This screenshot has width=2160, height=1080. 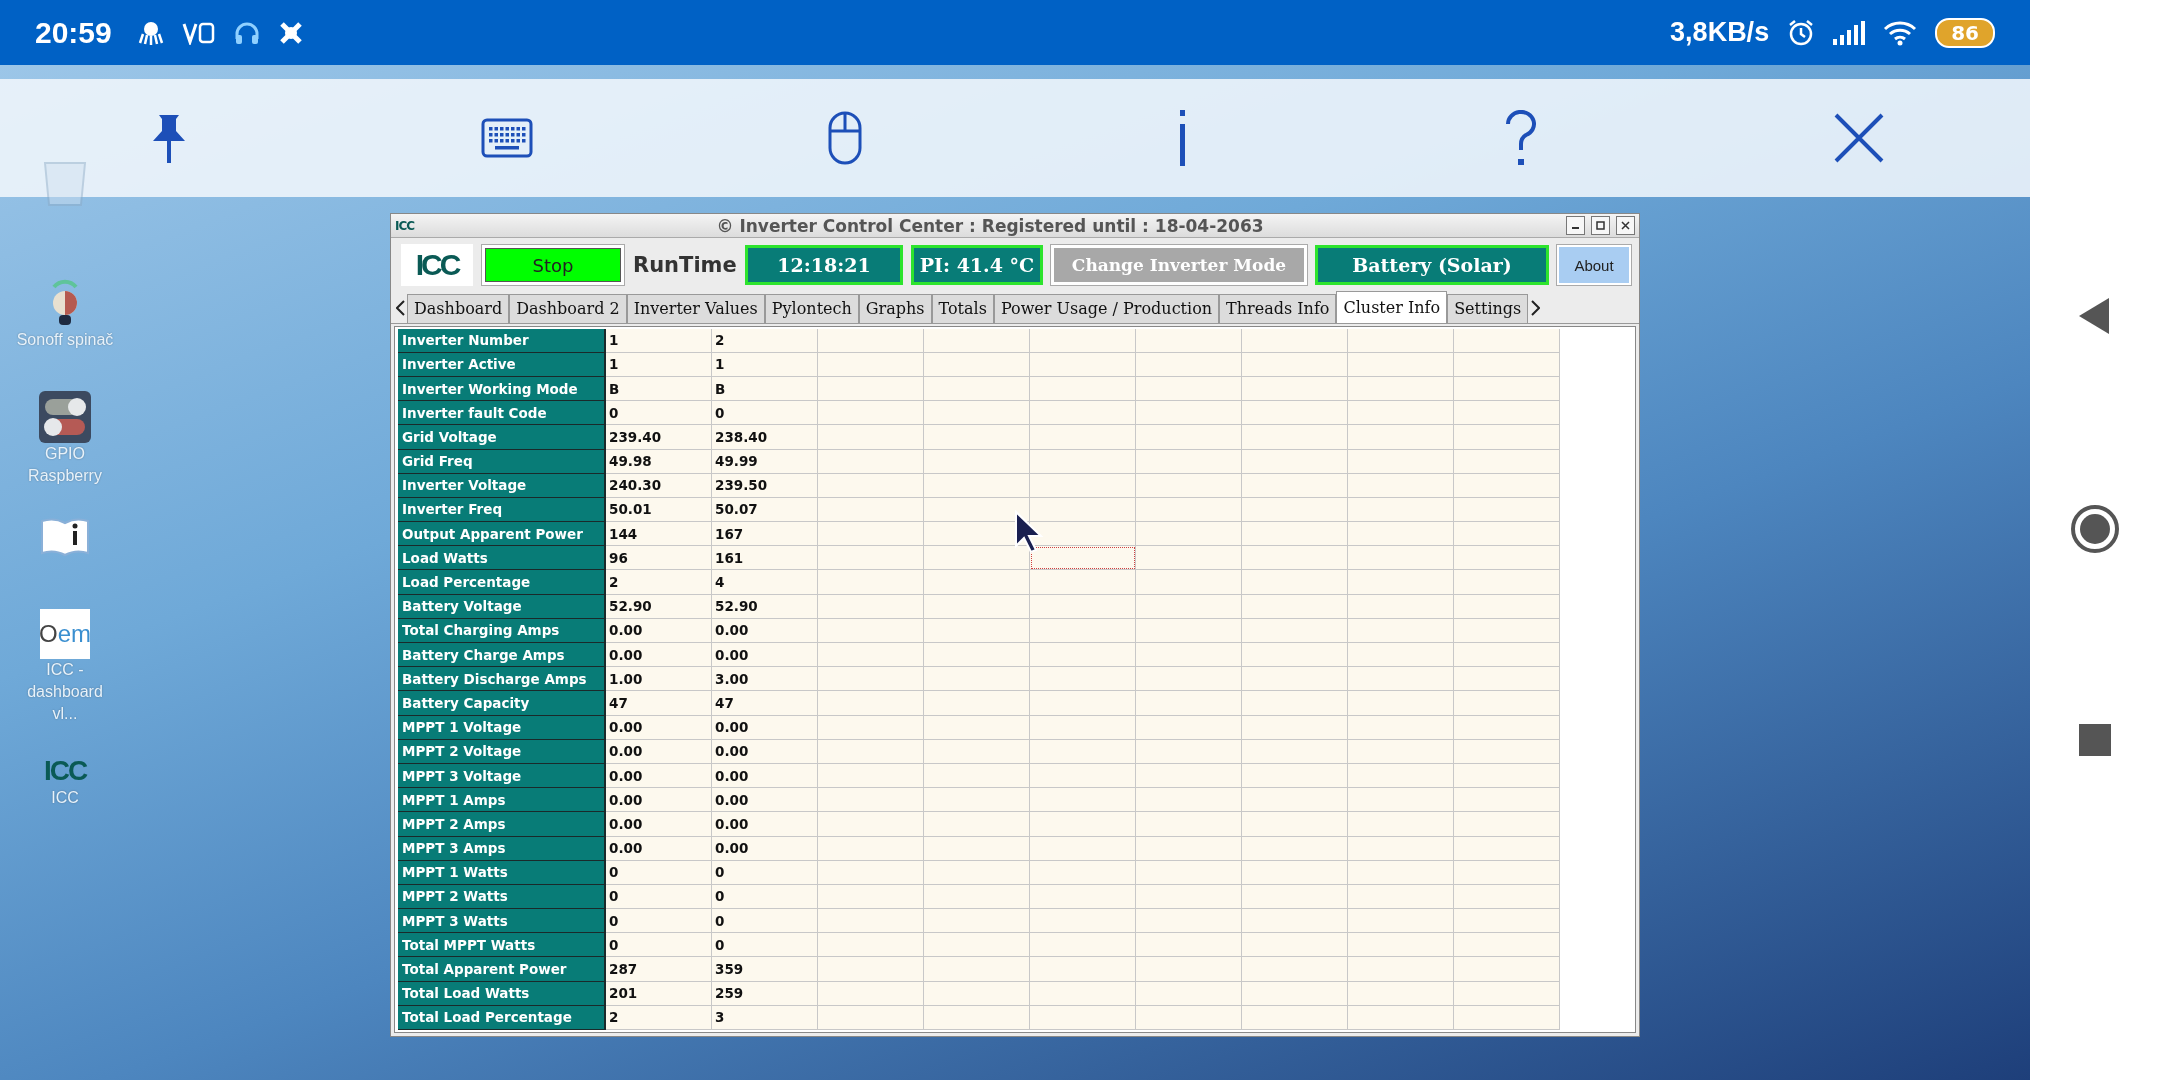 I want to click on row-label: MPPT 3 Amps, so click(x=502, y=848).